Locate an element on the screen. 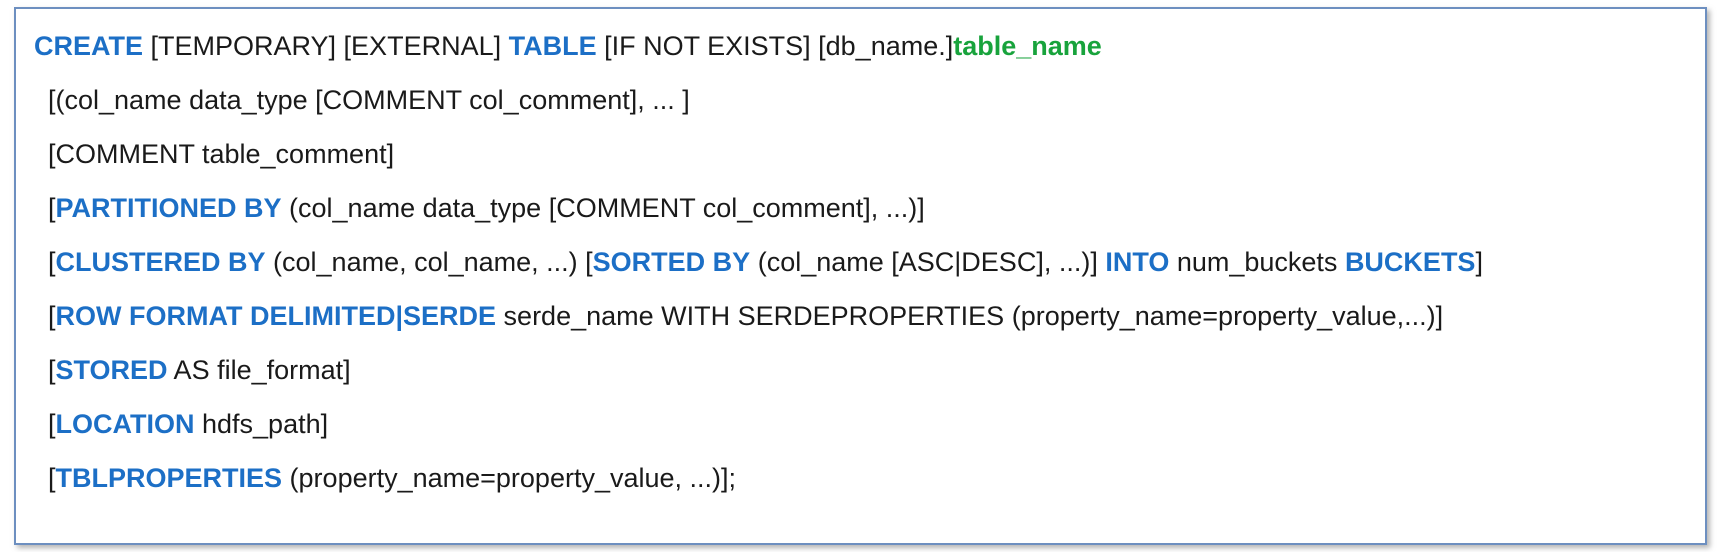 This screenshot has width=1717, height=552. text-token: (col_name, col_name, ...) [ is located at coordinates (429, 262).